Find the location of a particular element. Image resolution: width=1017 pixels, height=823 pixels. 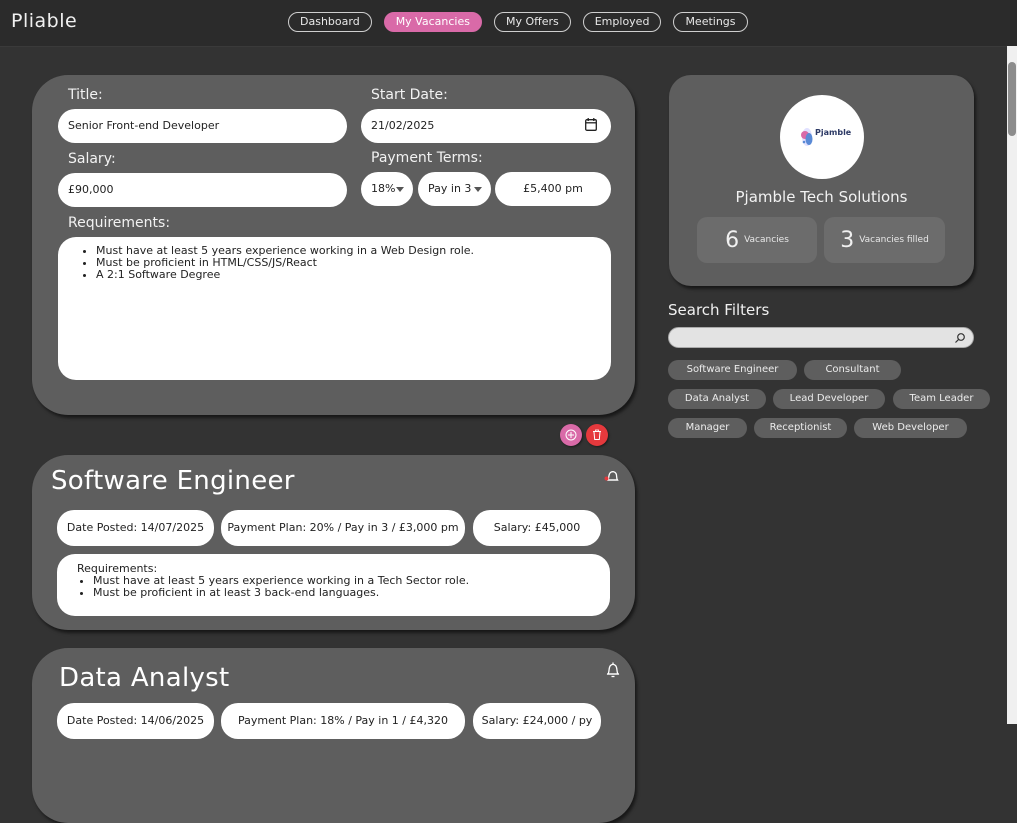

search-input is located at coordinates (821, 337).